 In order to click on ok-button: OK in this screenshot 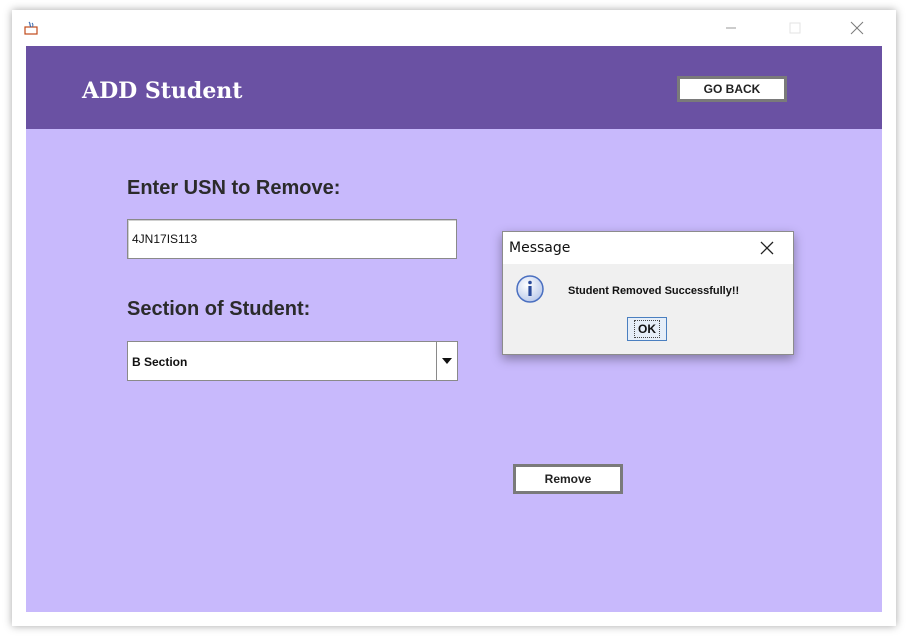, I will do `click(647, 329)`.